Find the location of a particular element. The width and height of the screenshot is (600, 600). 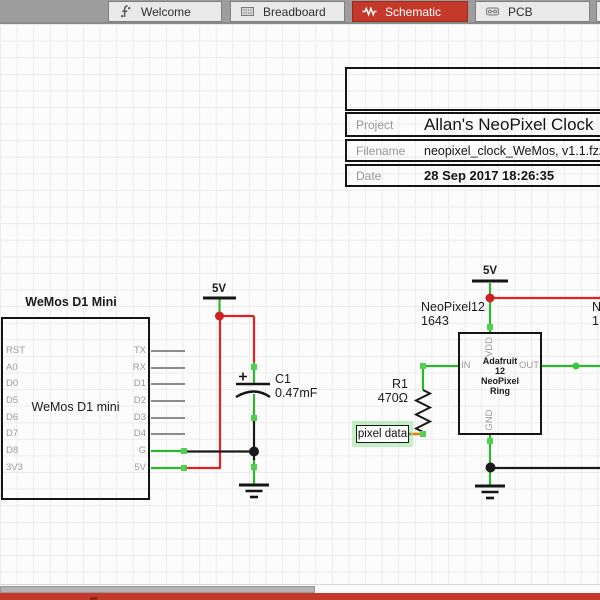

power-5v-label-right: 5V is located at coordinates (490, 271).